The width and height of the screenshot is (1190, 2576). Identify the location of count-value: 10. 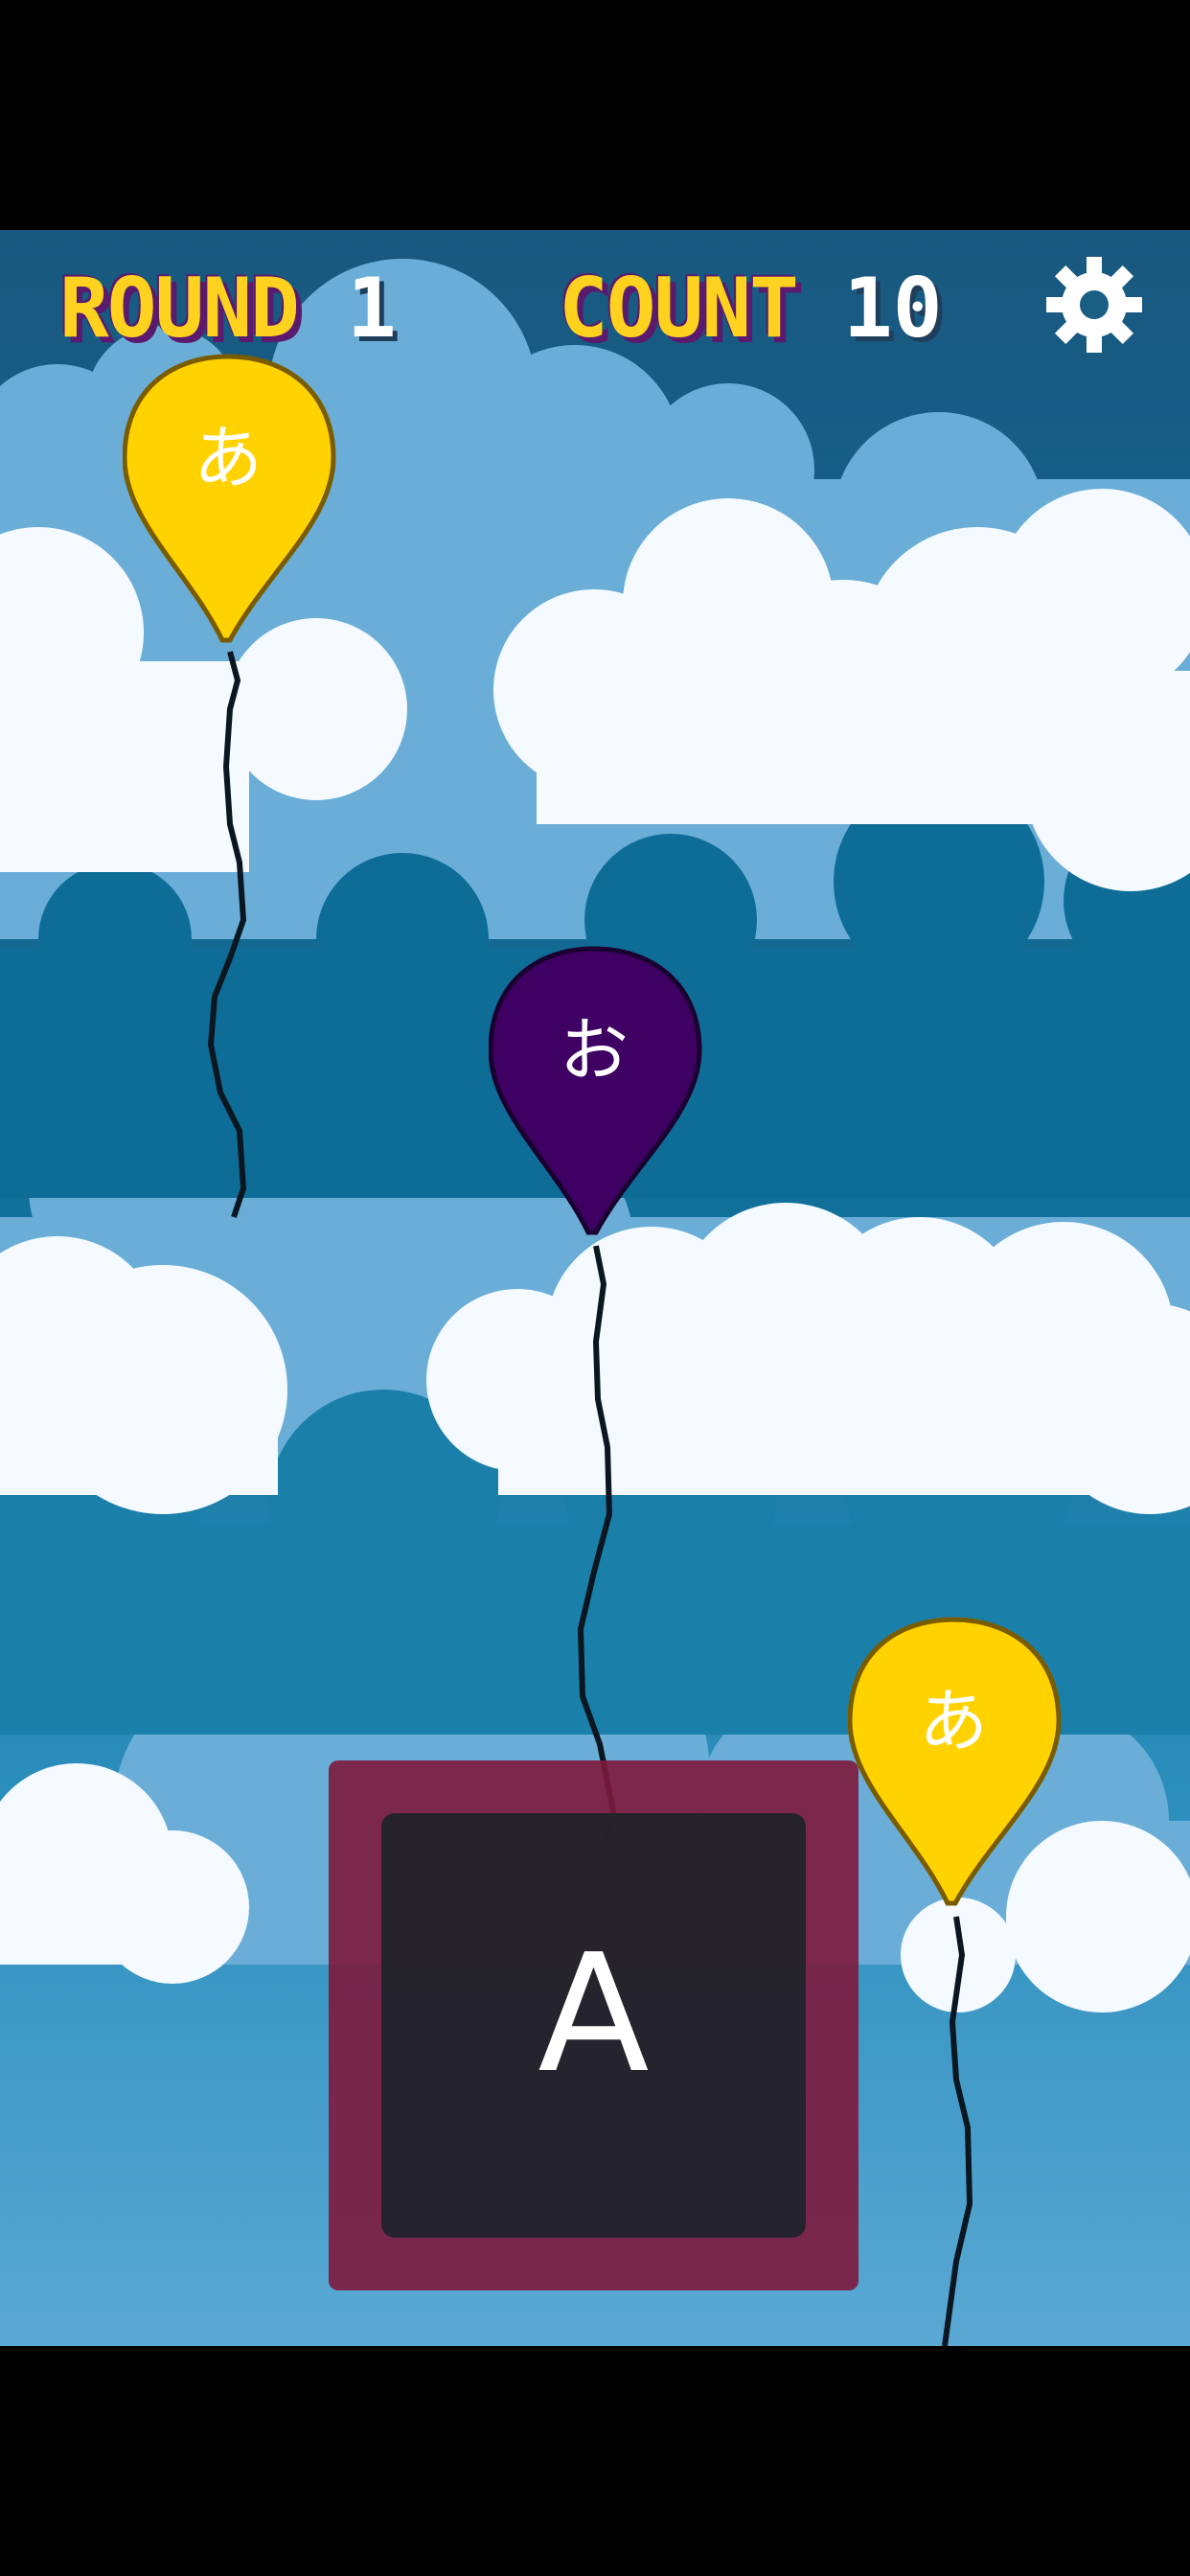
(893, 308).